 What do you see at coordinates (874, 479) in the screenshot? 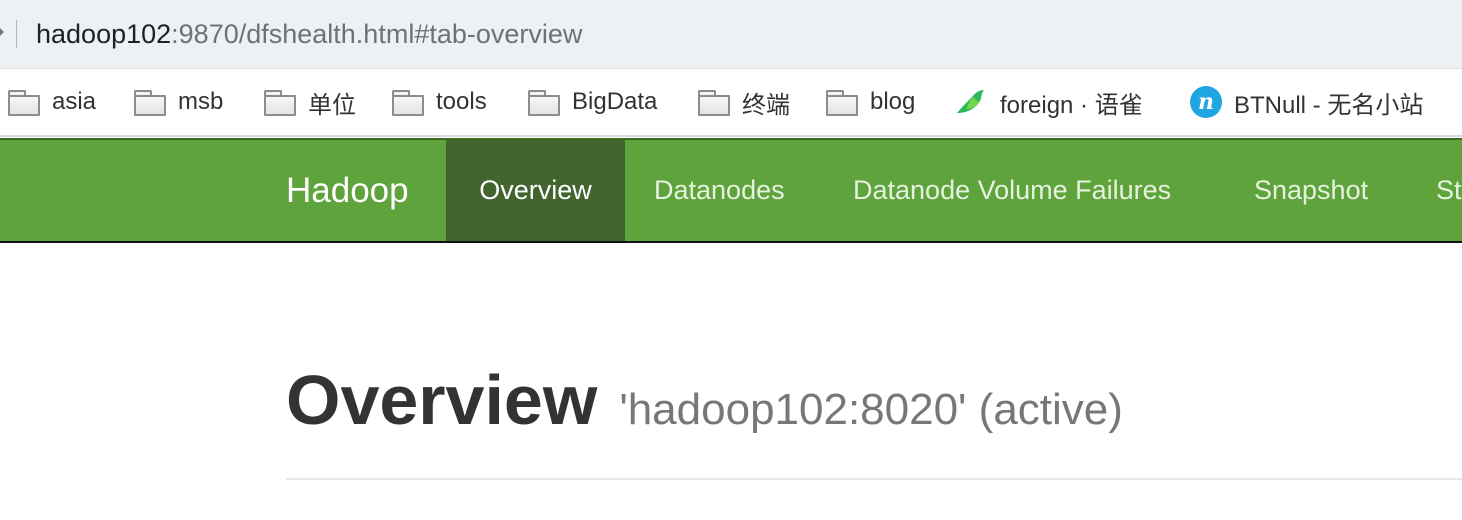
I see `header-divider` at bounding box center [874, 479].